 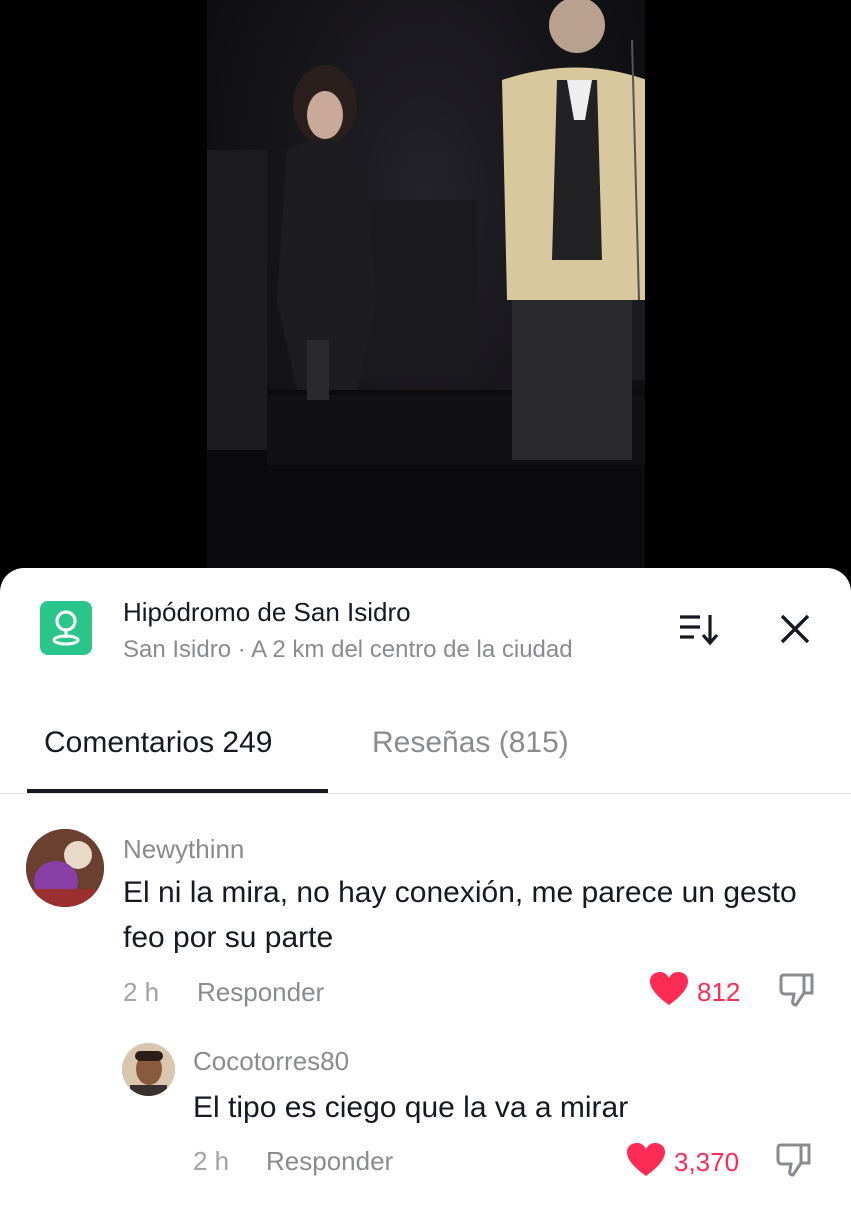 I want to click on like-count: 3,370, so click(x=707, y=1162).